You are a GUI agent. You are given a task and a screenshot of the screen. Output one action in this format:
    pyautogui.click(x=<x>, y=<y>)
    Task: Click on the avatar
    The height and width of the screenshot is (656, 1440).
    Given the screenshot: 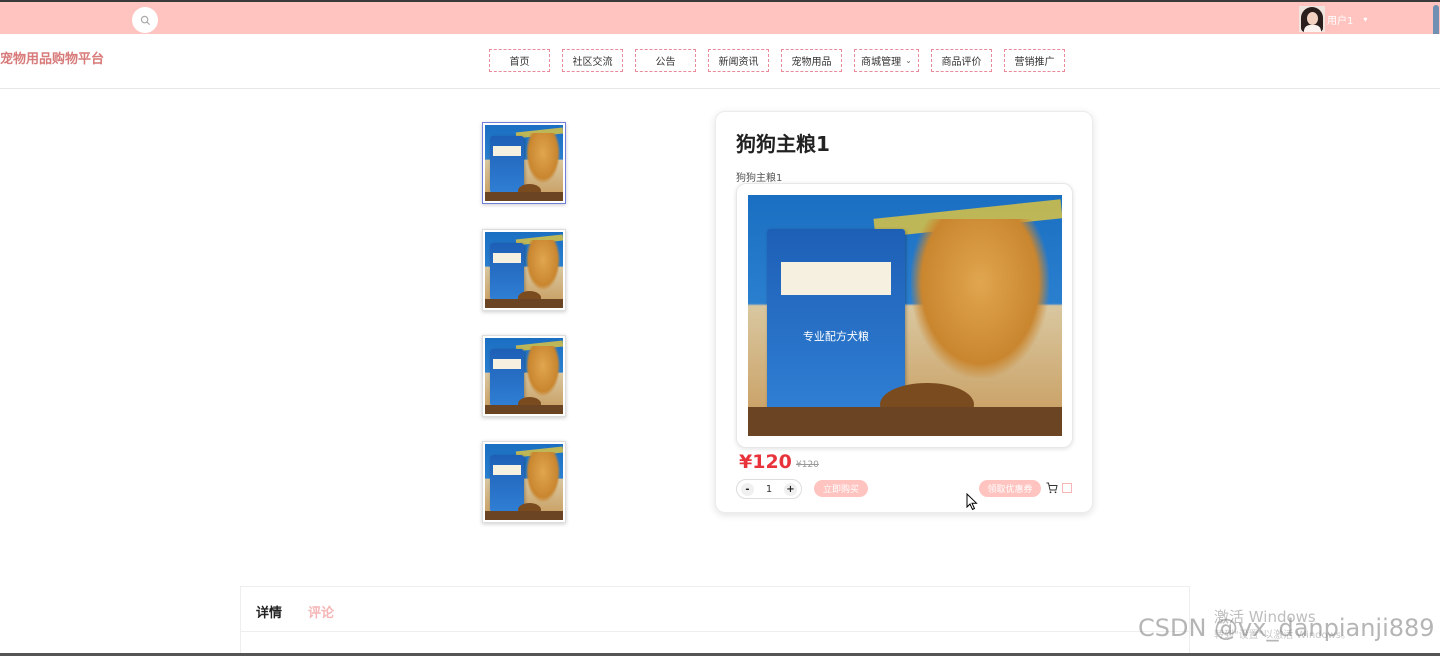 What is the action you would take?
    pyautogui.click(x=1312, y=19)
    